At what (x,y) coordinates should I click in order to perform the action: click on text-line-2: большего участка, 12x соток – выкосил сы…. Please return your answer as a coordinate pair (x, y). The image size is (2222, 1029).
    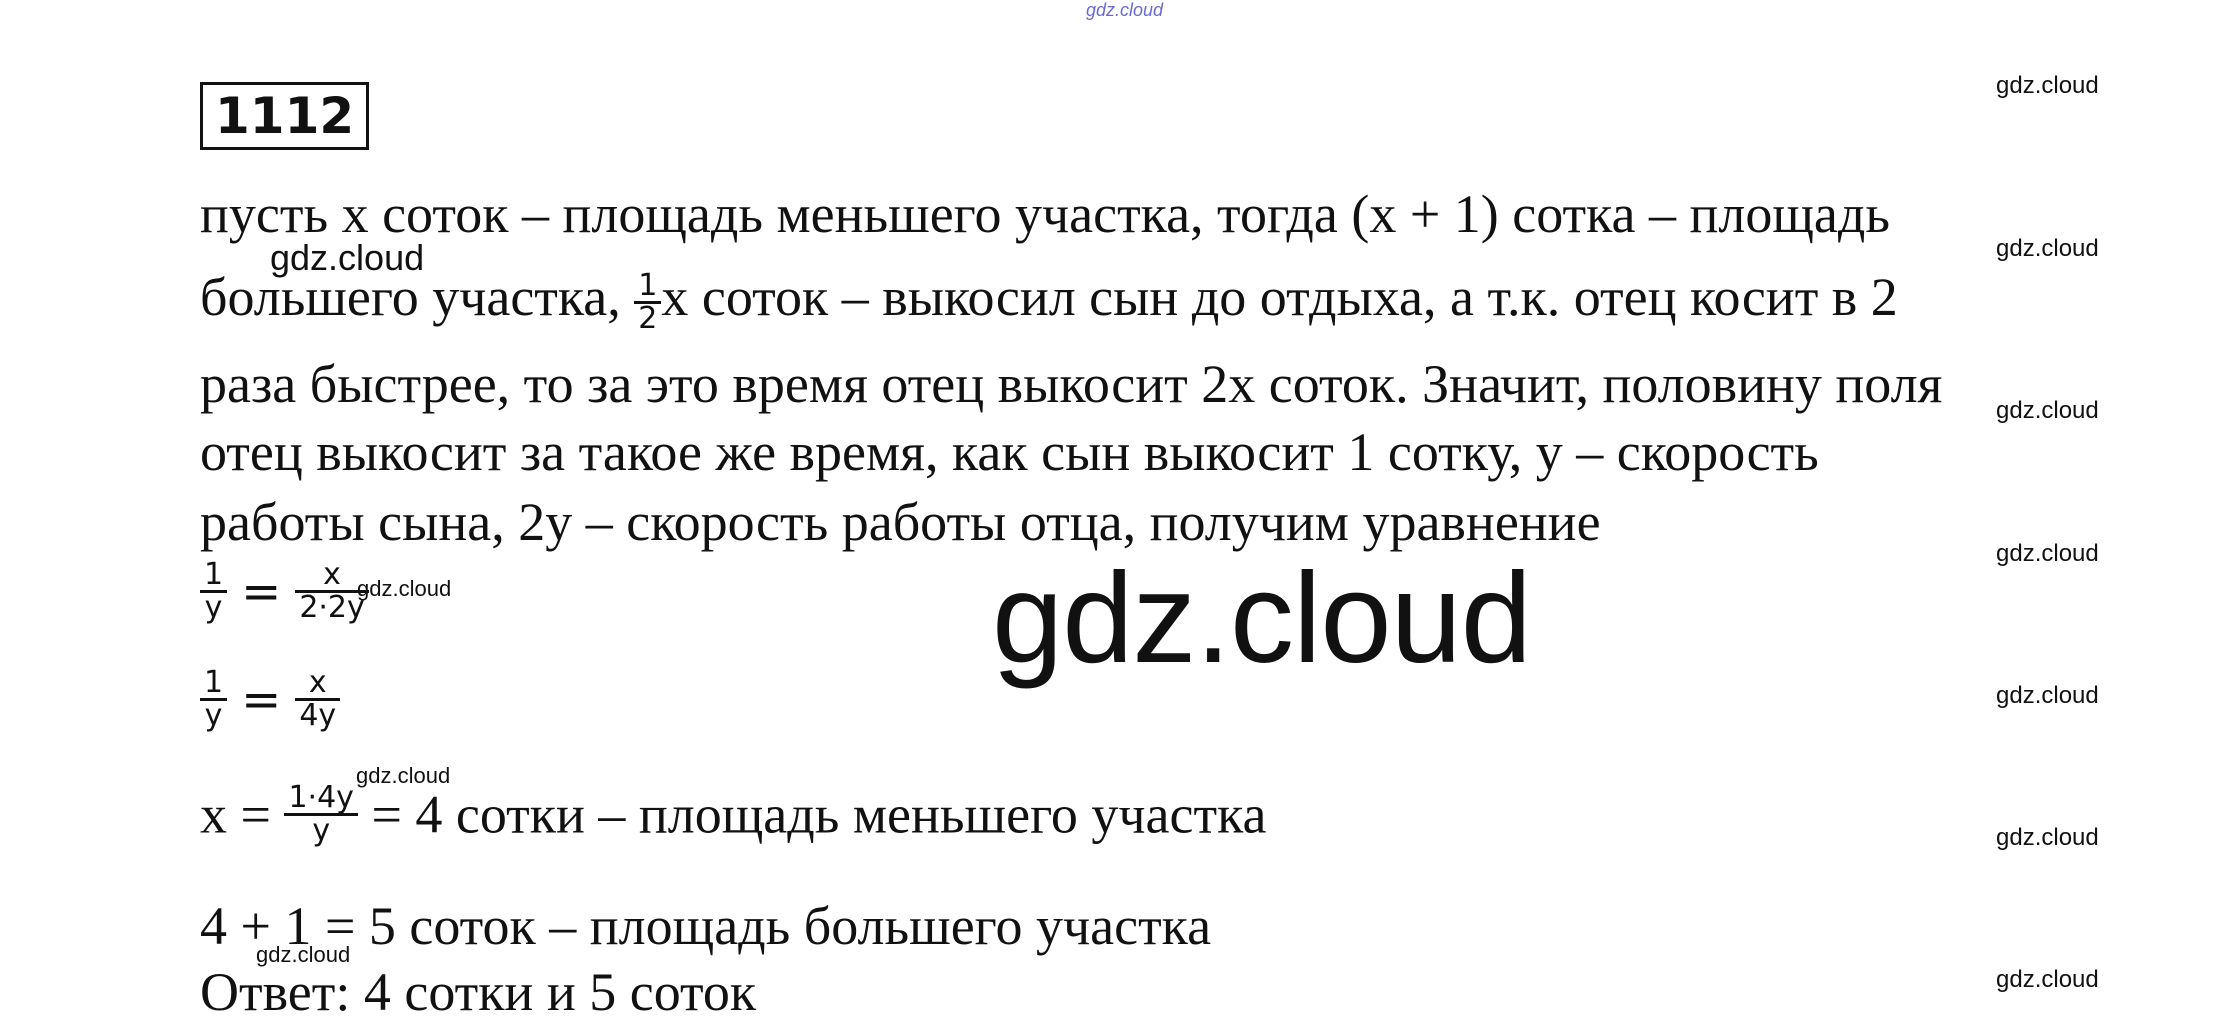
    Looking at the image, I should click on (1049, 300).